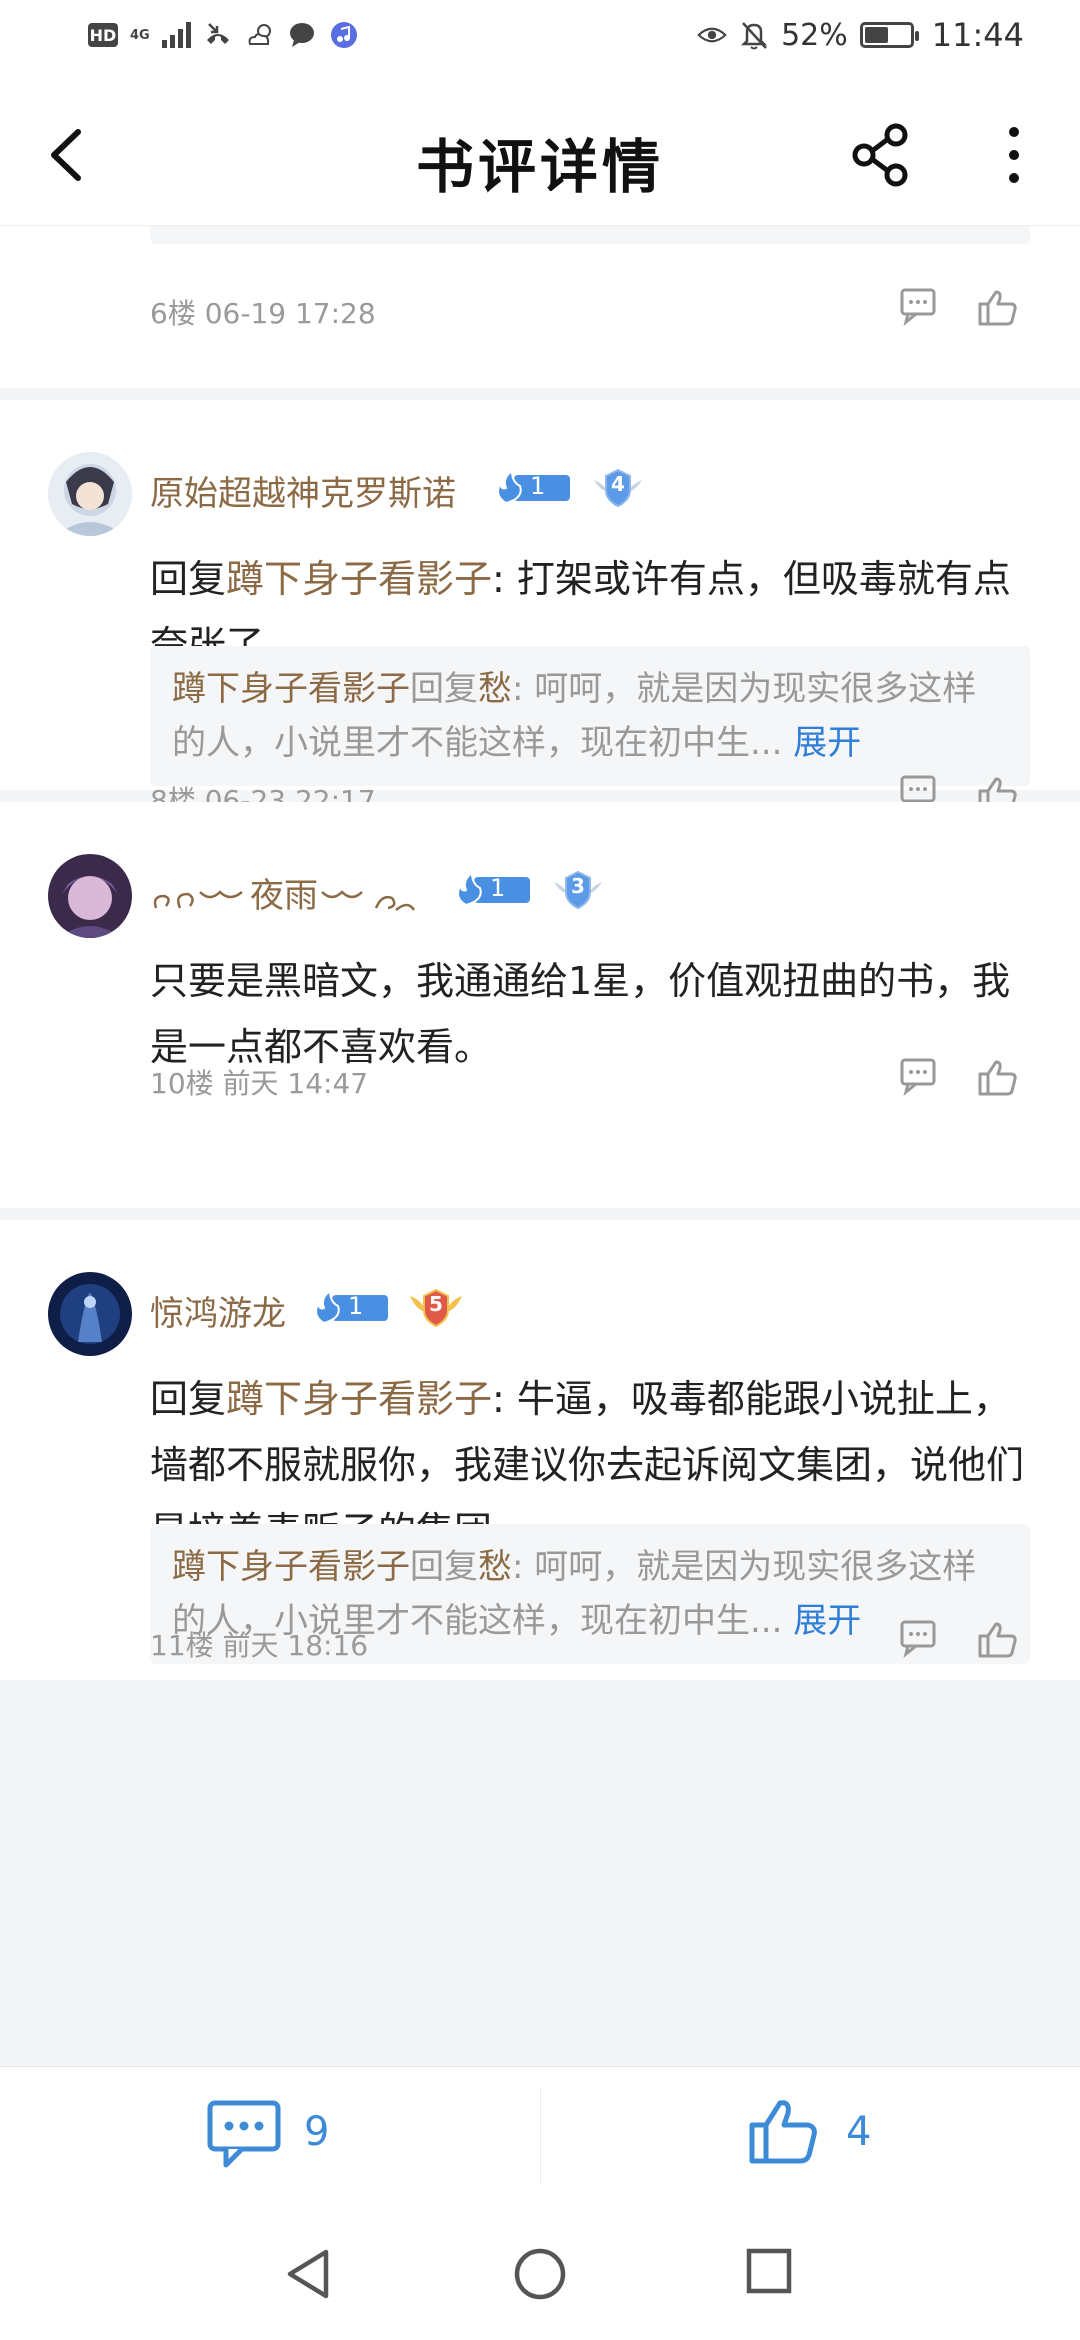 Image resolution: width=1080 pixels, height=2340 pixels. I want to click on medal-badge: 3, so click(578, 889).